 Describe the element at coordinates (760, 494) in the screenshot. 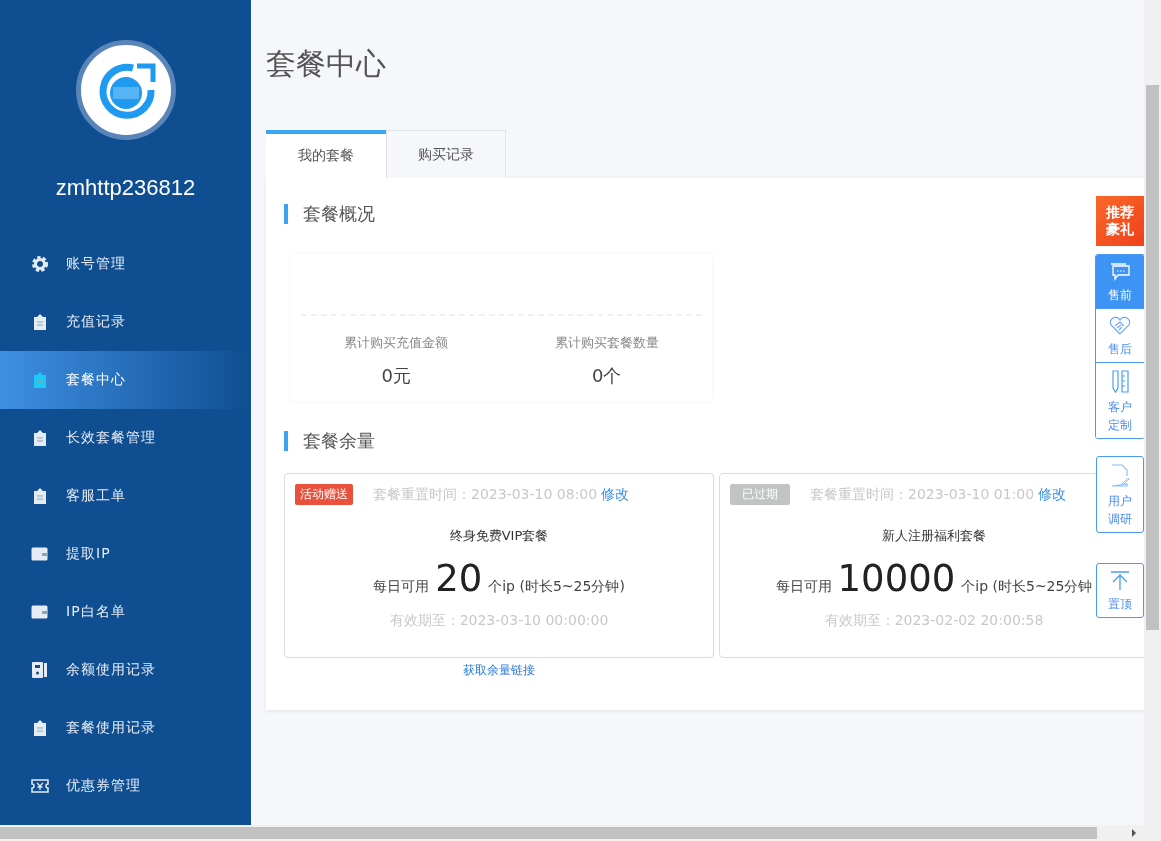

I see `status-badge: 已过期` at that location.